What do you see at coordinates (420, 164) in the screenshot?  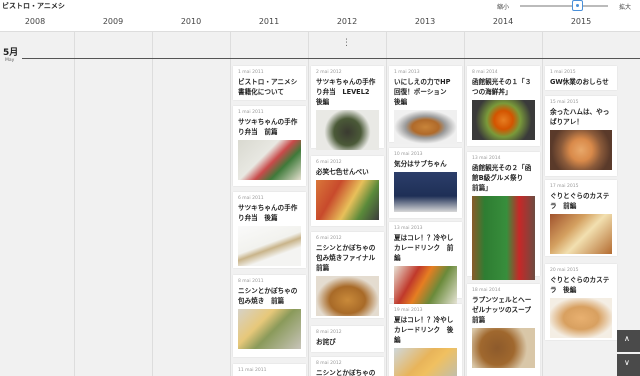 I see `post-title: 気分はサブちゃん` at bounding box center [420, 164].